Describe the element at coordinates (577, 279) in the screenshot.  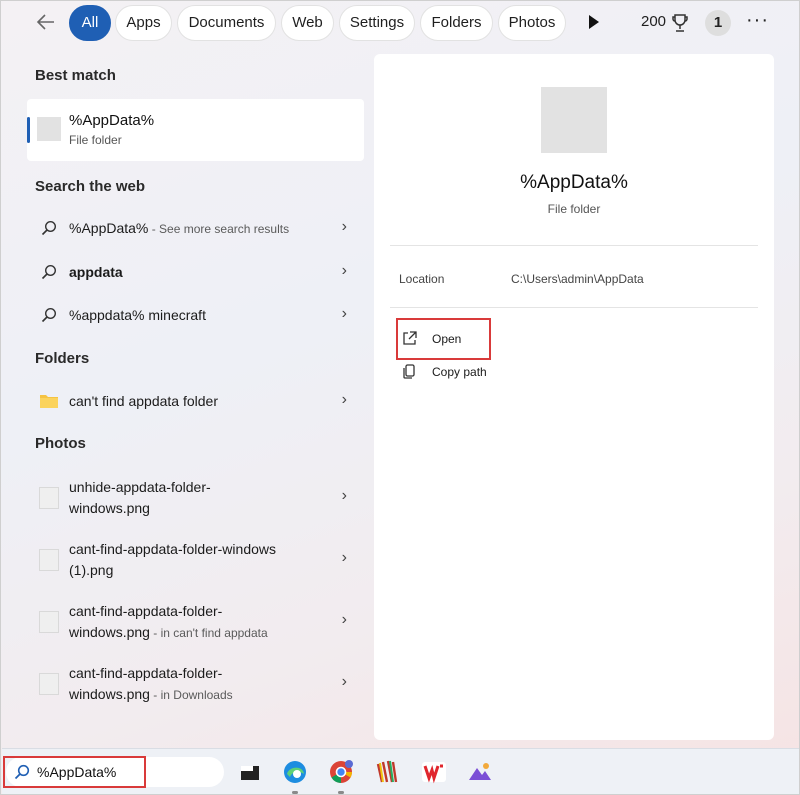
I see `location-value: C:\Users\admin\AppData` at that location.